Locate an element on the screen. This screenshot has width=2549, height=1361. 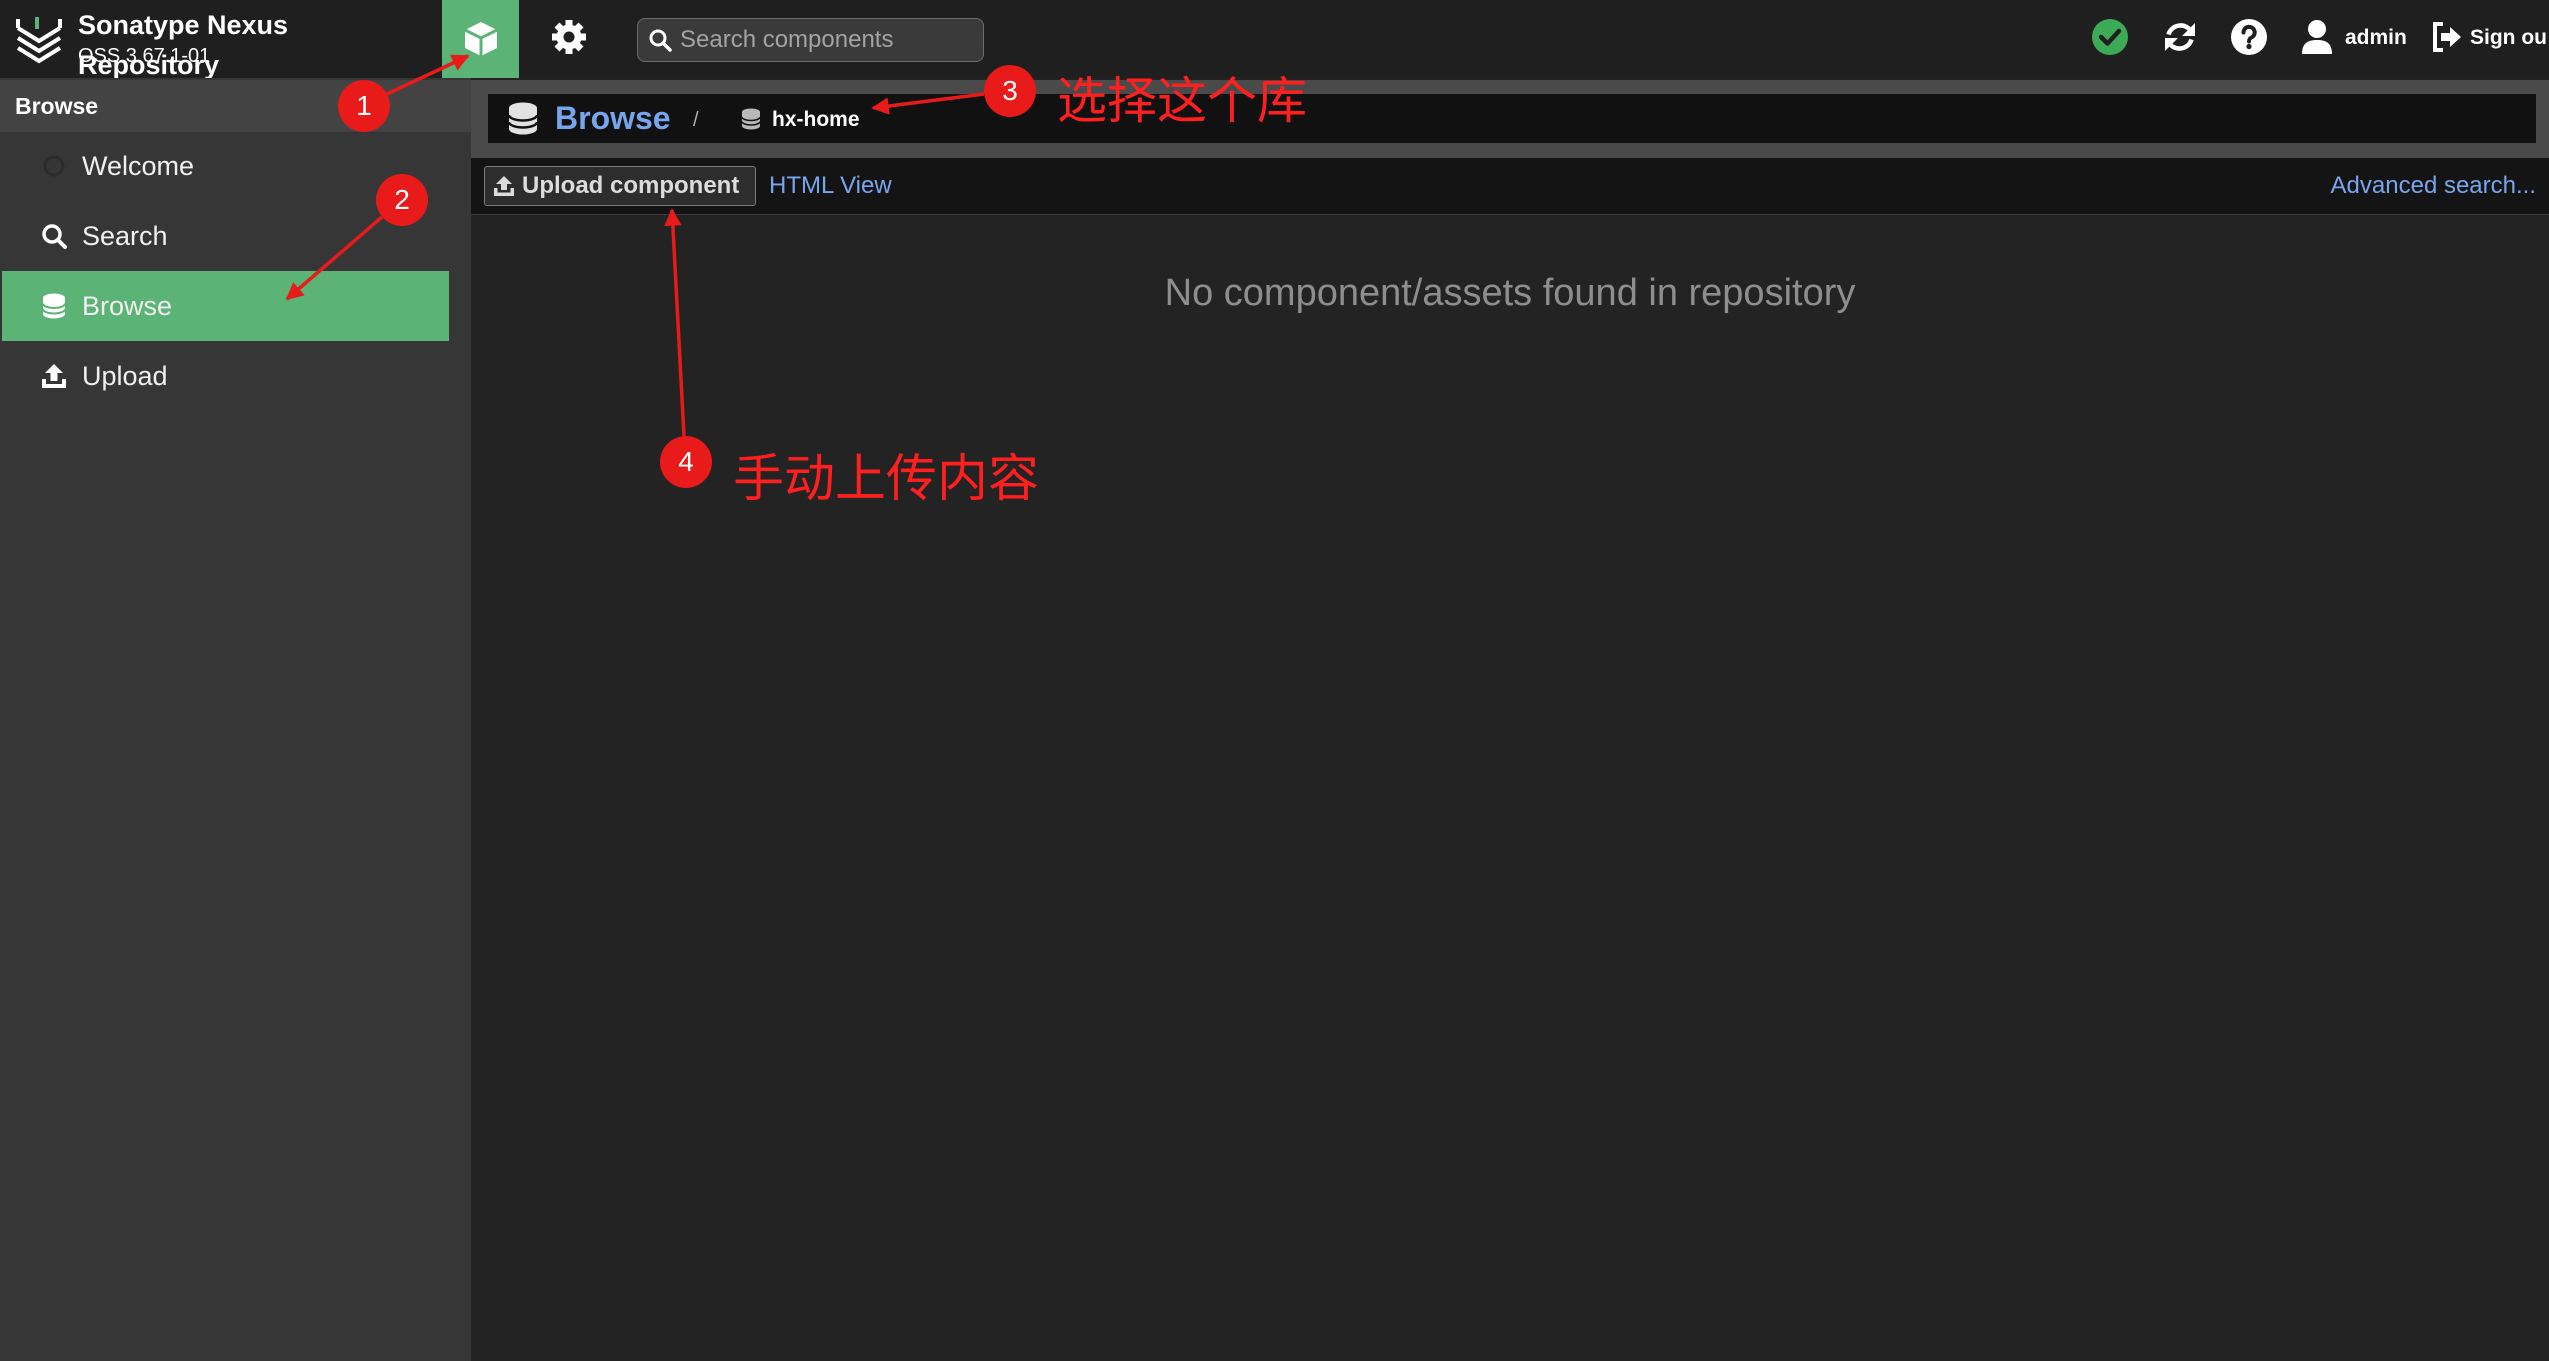
breadcrumb-bar: Browse / hx-home is located at coordinates (1512, 118).